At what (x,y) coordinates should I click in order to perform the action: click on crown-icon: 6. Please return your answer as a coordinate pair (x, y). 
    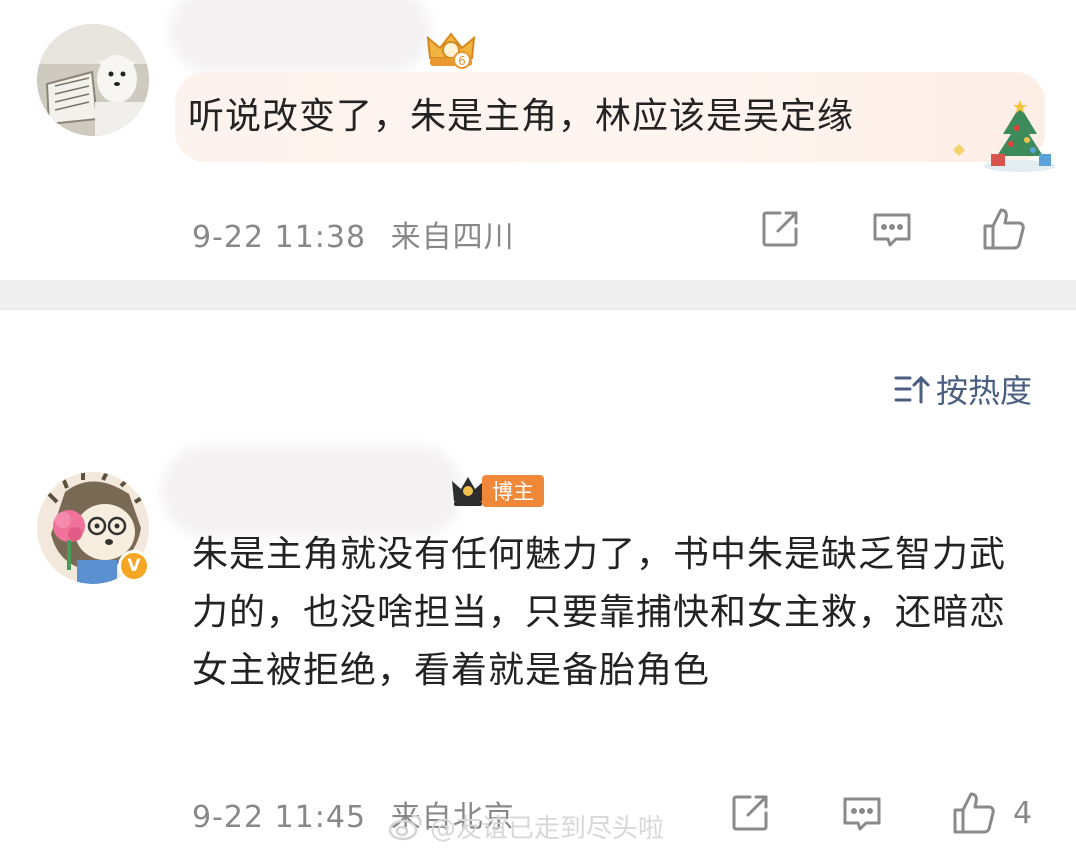
    Looking at the image, I should click on (451, 50).